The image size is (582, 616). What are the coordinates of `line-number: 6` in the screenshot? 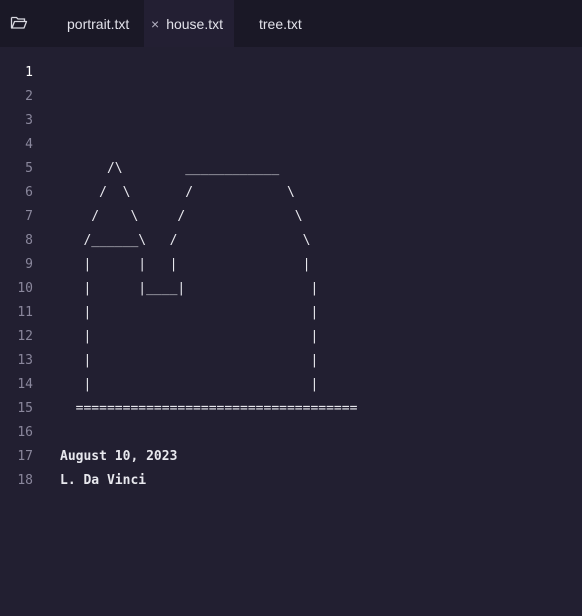 It's located at (29, 192).